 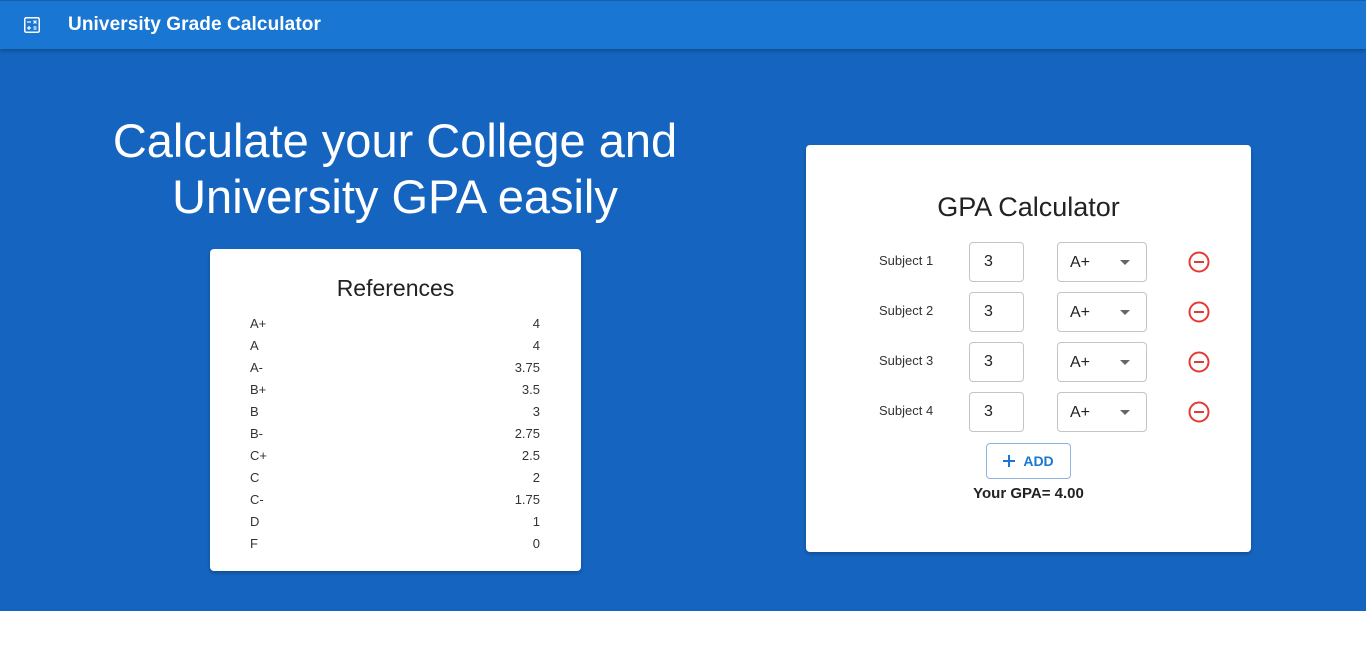 I want to click on calculator-title: GPA Calculator, so click(x=1028, y=207).